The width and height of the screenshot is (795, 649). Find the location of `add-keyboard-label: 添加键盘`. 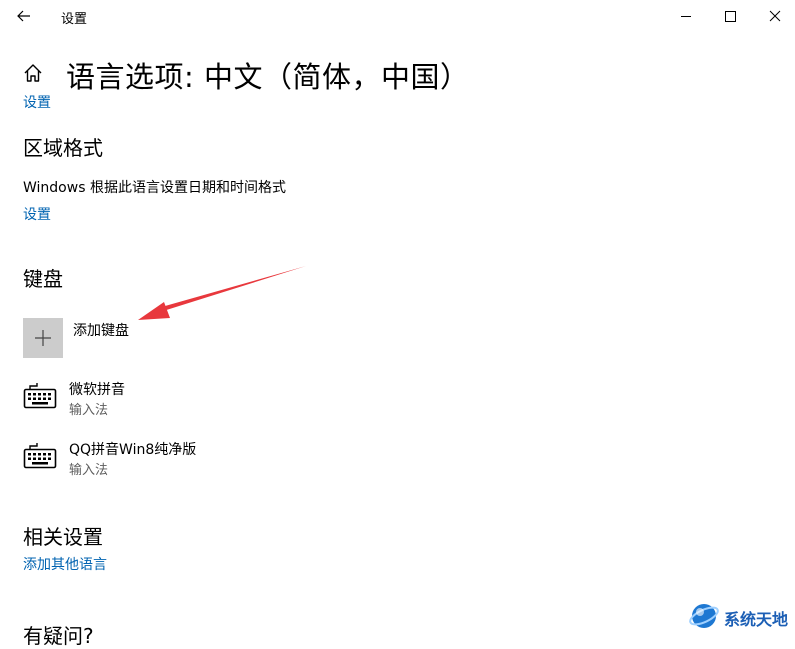

add-keyboard-label: 添加键盘 is located at coordinates (101, 331).